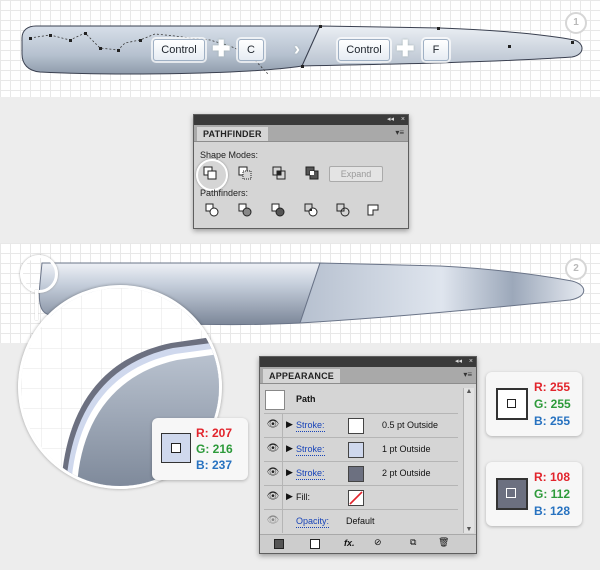  I want to click on plus-icon-1: ✚, so click(221, 48).